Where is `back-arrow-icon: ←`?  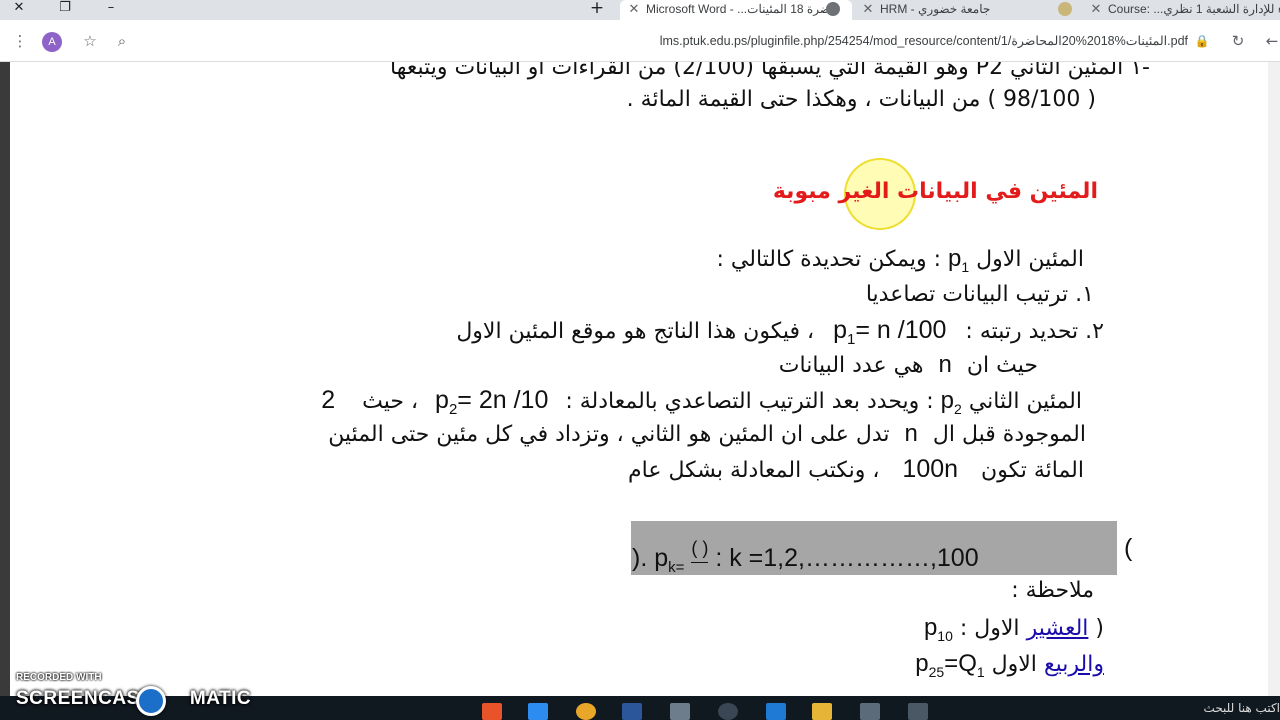 back-arrow-icon: ← is located at coordinates (1271, 41).